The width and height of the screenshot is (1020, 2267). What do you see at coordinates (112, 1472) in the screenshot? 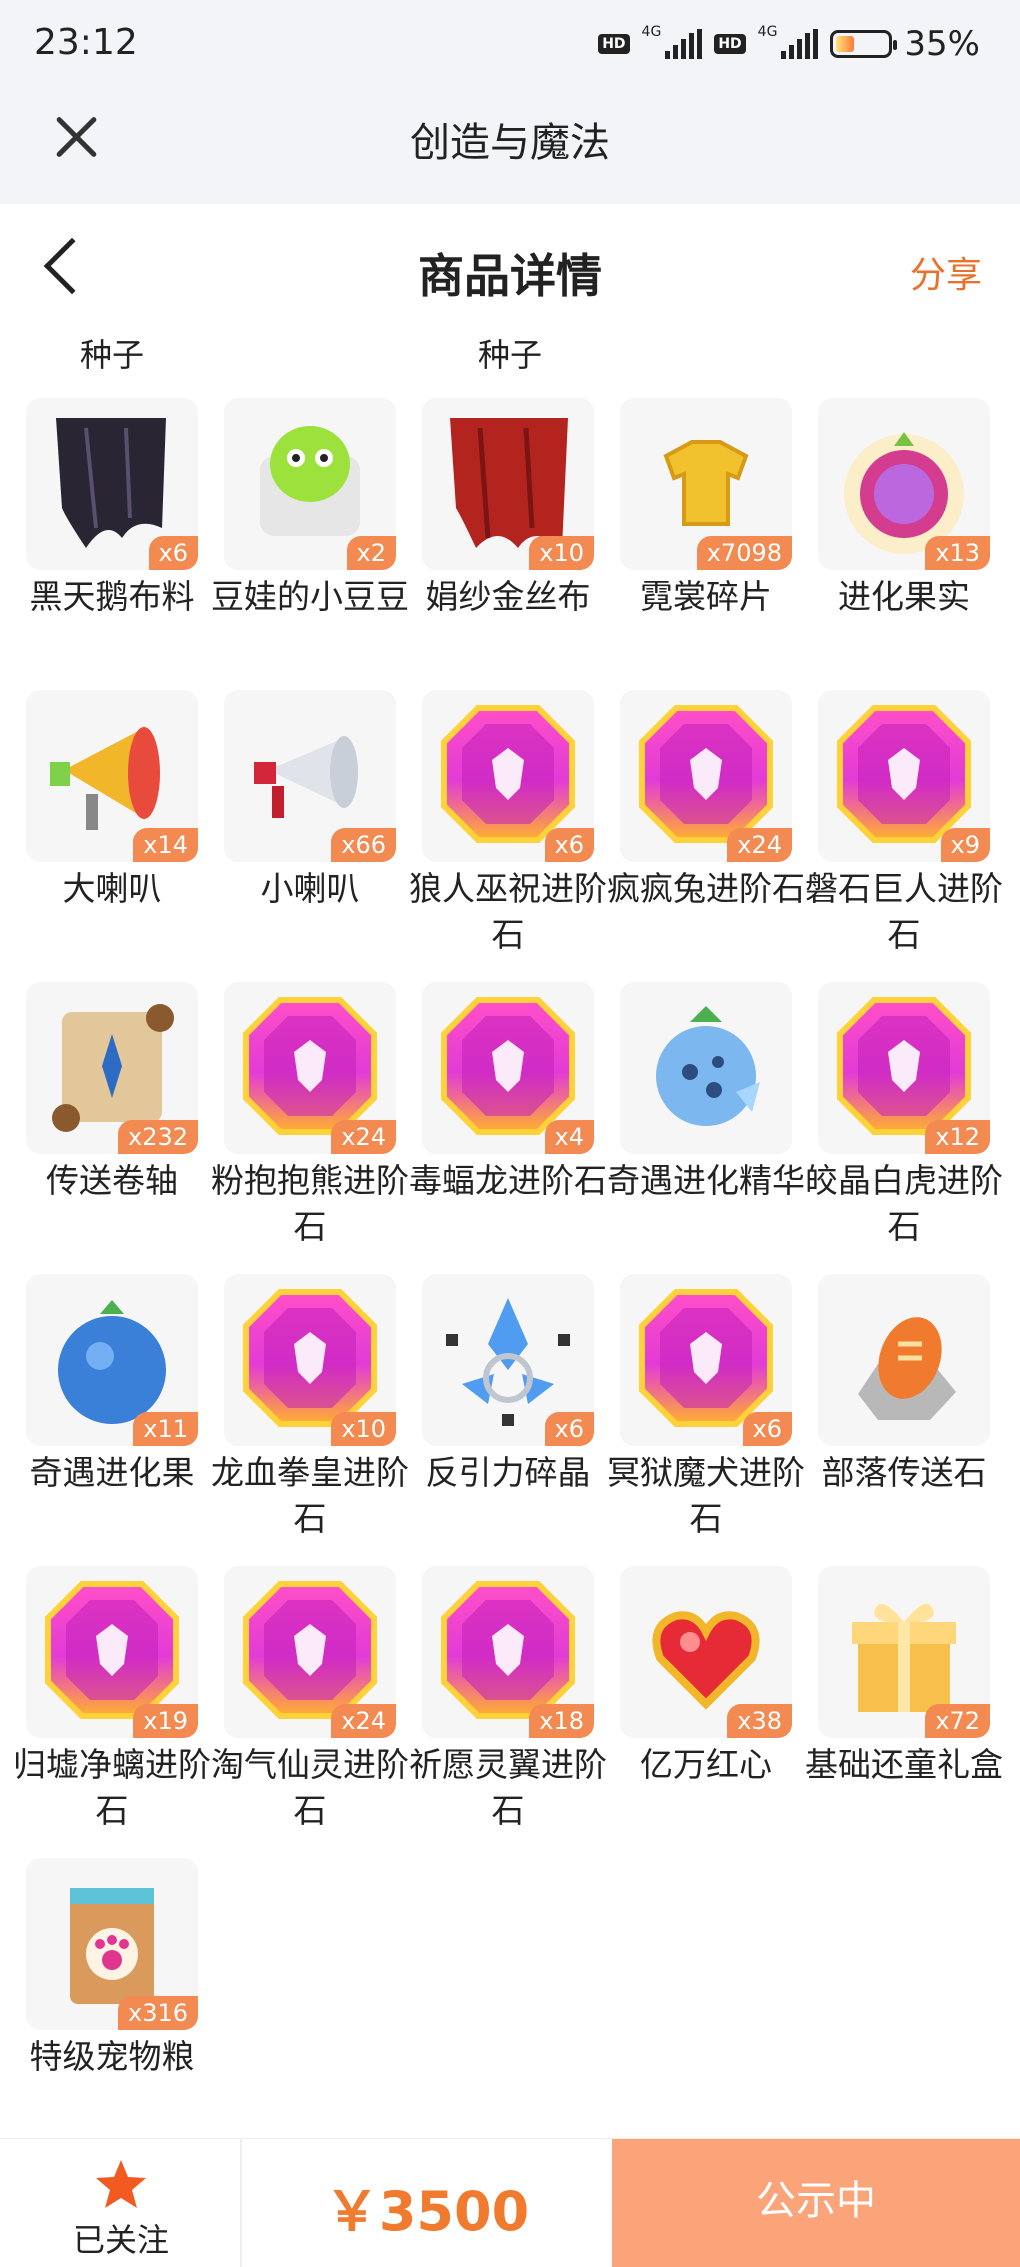
I see `item-name: 奇遇进化果` at bounding box center [112, 1472].